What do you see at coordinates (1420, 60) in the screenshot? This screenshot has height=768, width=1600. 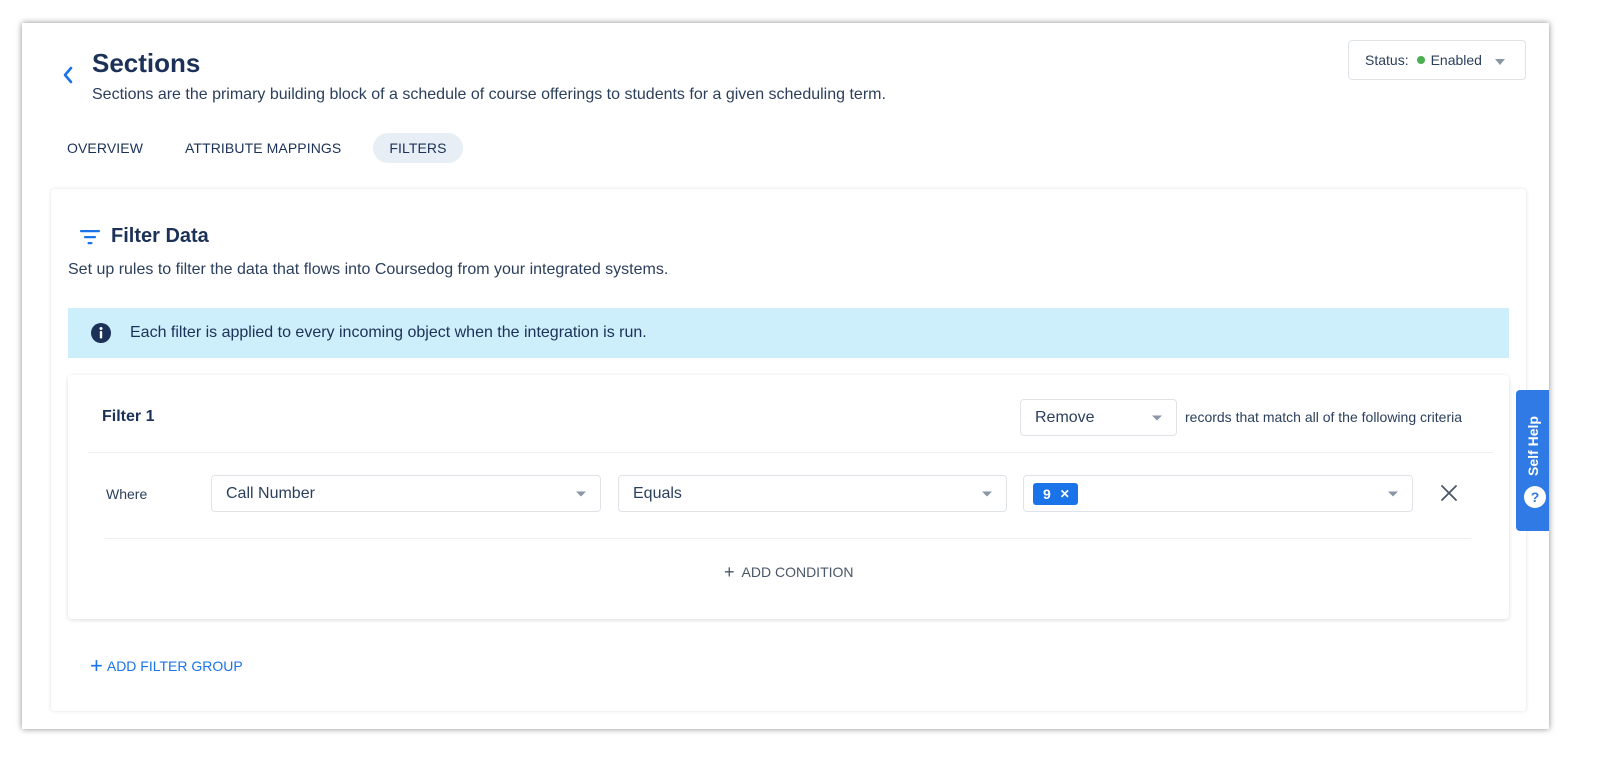 I see `status-dot-icon` at bounding box center [1420, 60].